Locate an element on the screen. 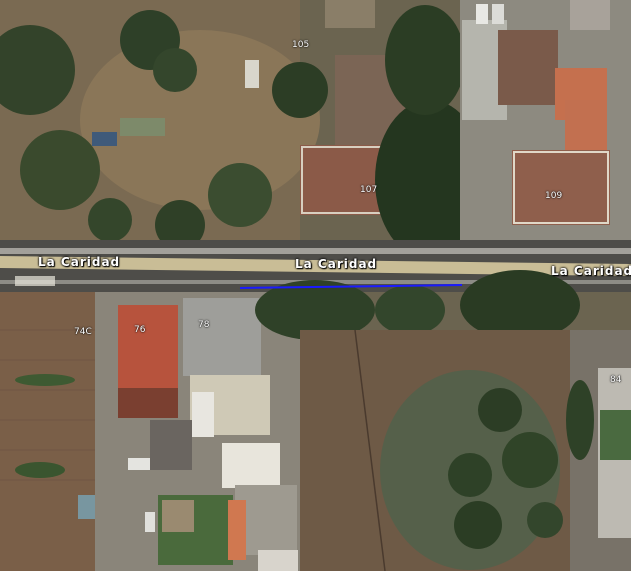 The image size is (631, 571). road-label-caridad-west: La Caridad is located at coordinates (79, 262).